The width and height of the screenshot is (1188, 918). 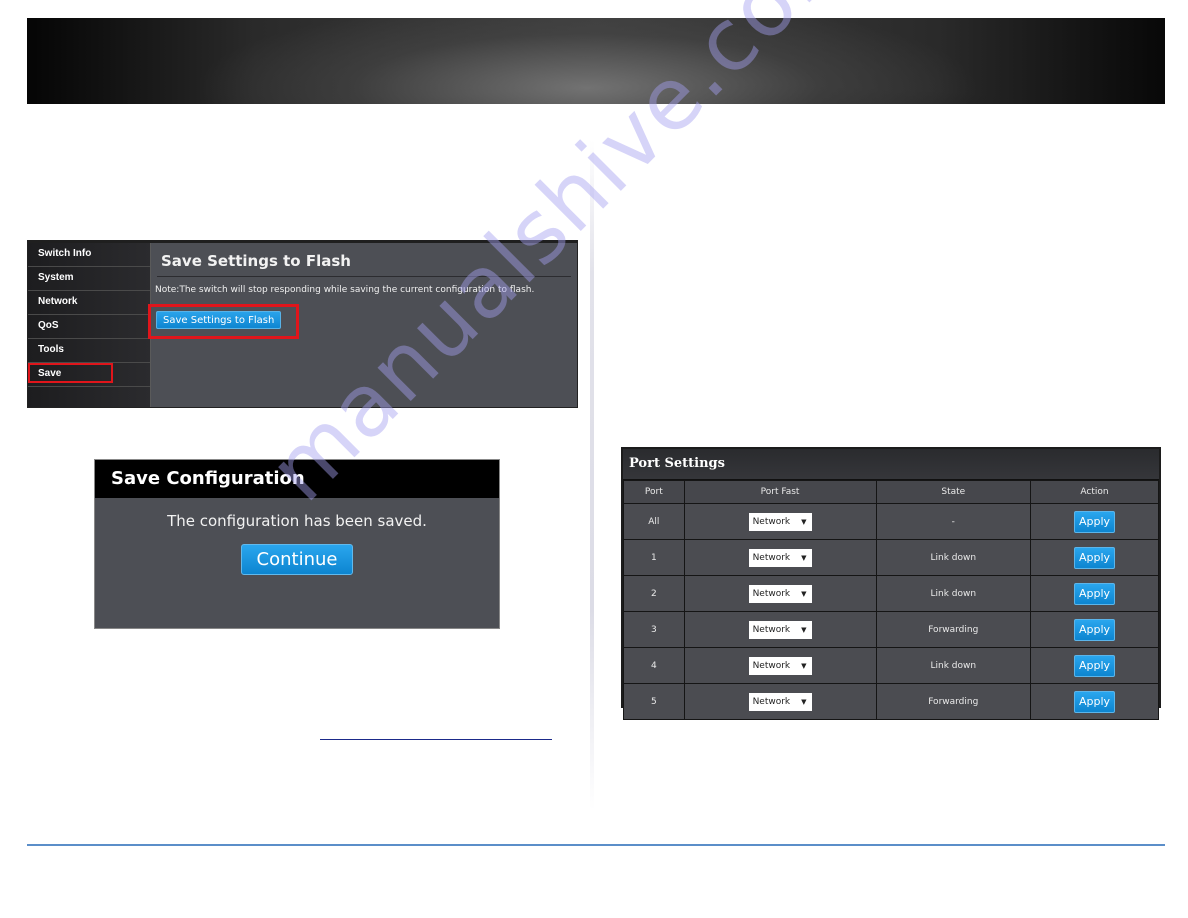 I want to click on continue-button: Continue, so click(x=297, y=559).